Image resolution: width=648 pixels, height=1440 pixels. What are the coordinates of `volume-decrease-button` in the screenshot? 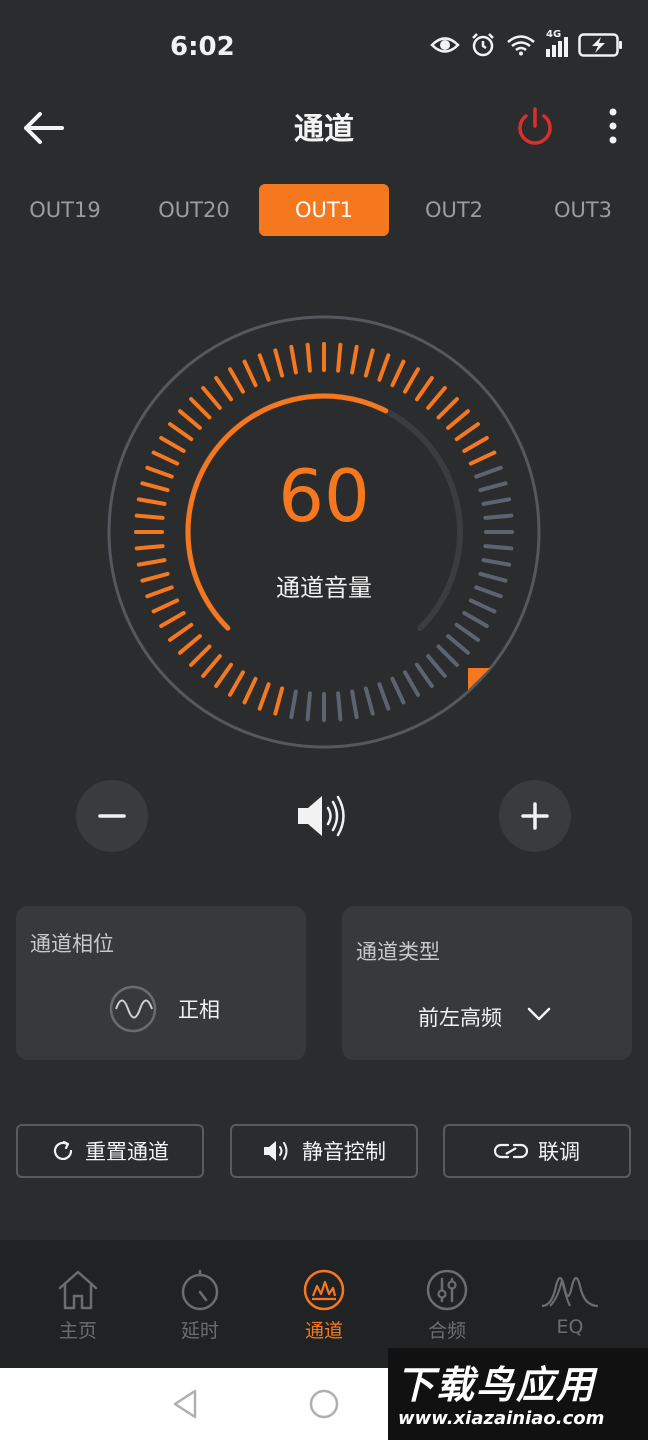 It's located at (112, 816).